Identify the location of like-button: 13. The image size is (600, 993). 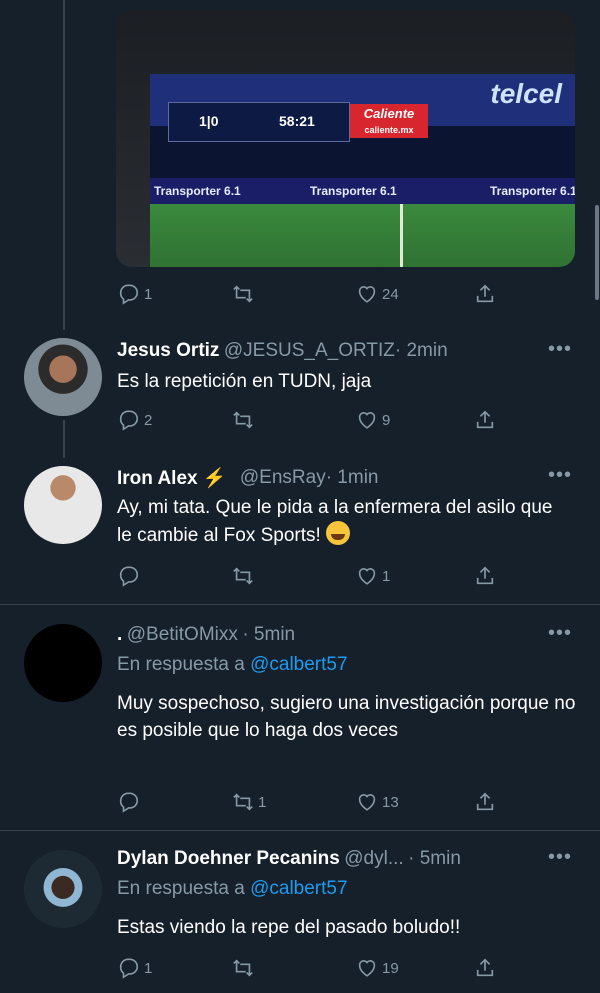
(377, 802).